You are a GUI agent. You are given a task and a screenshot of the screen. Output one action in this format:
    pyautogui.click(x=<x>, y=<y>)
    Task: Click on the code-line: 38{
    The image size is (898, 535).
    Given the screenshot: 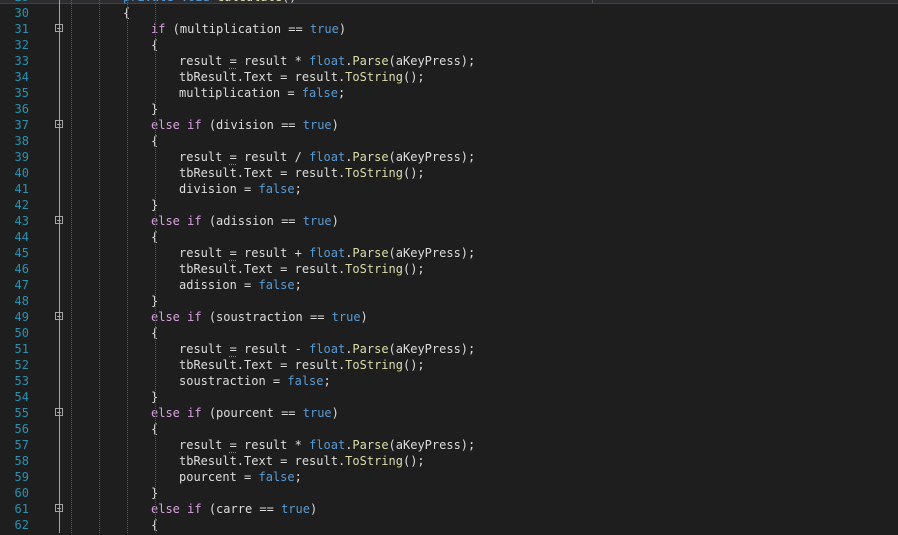 What is the action you would take?
    pyautogui.click(x=449, y=141)
    